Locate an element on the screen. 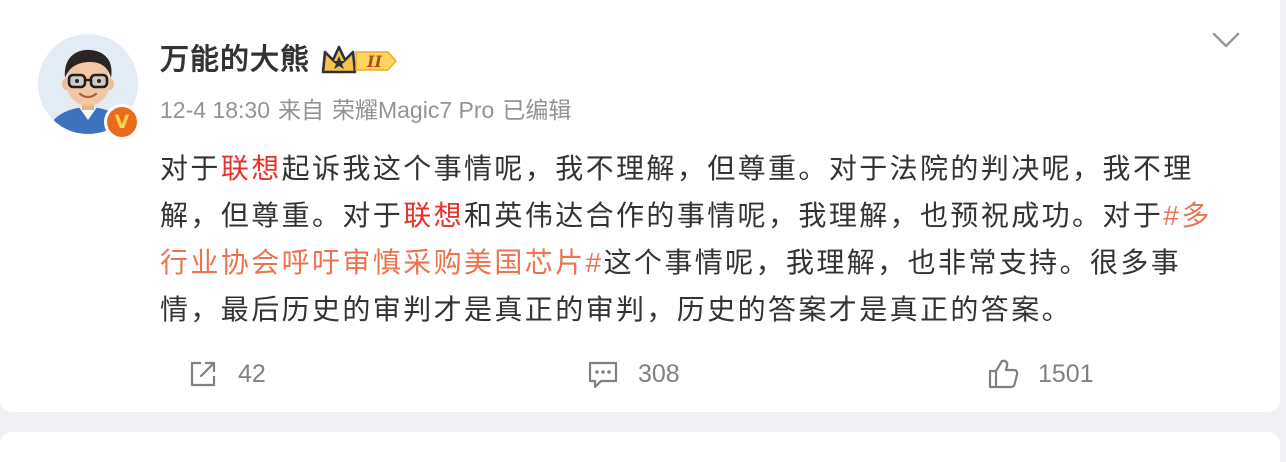 This screenshot has height=462, width=1286. repost-count: 42 is located at coordinates (252, 373).